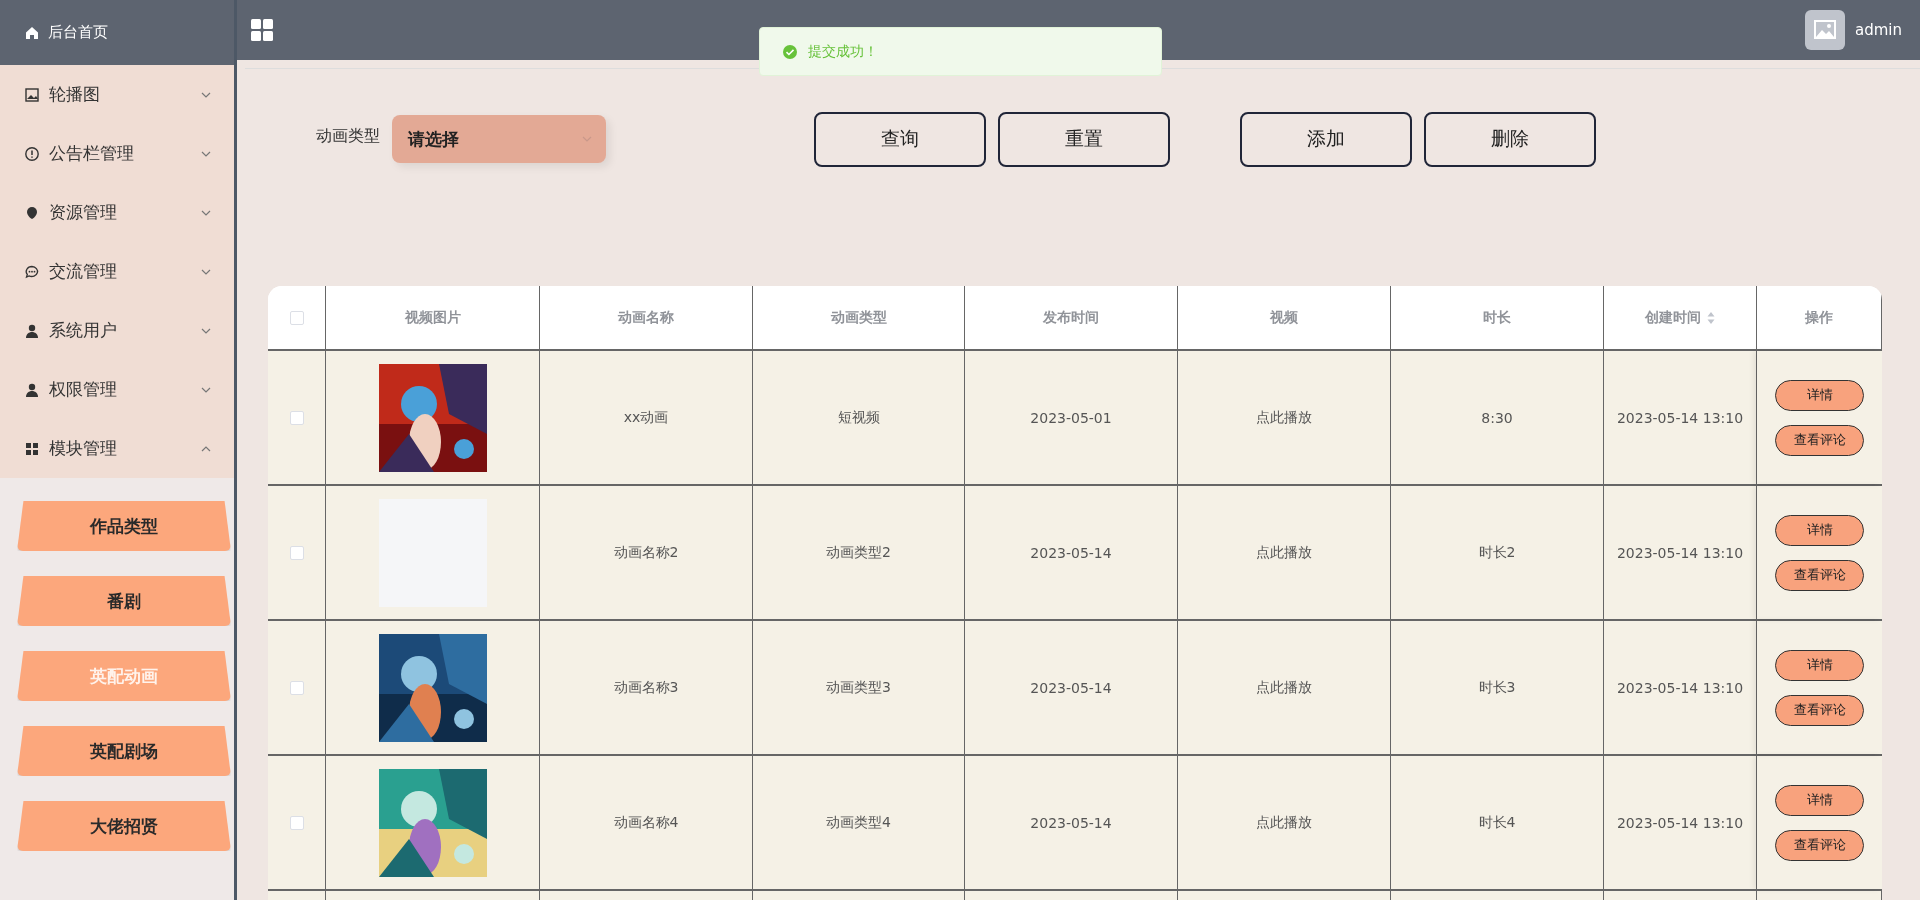 The image size is (1920, 900). Describe the element at coordinates (900, 139) in the screenshot. I see `action-button: 查询` at that location.